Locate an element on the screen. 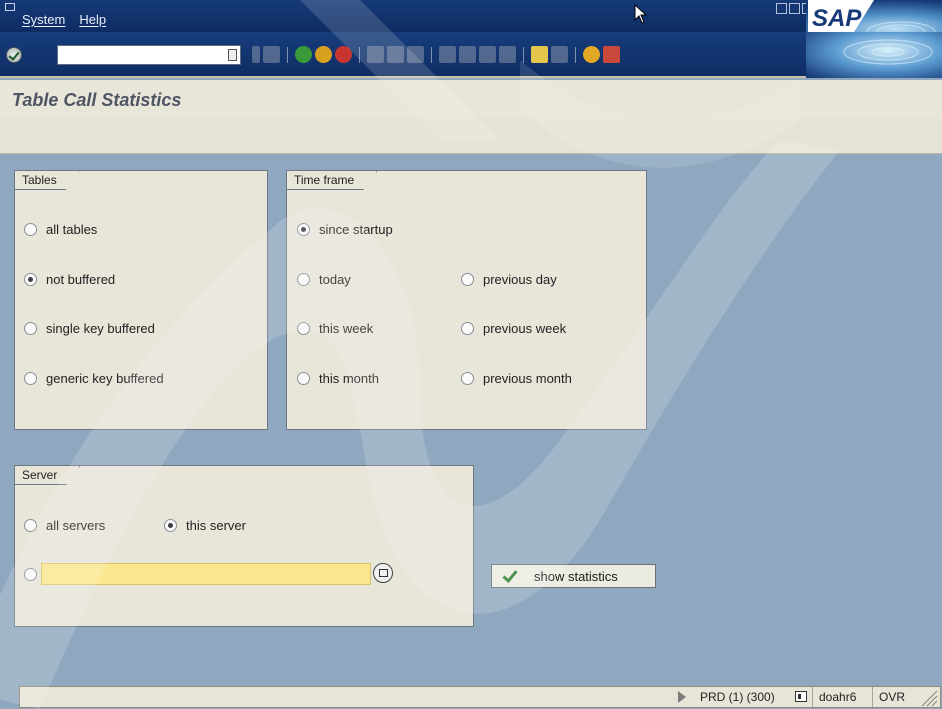  server-group: Server all servers this server is located at coordinates (244, 546).